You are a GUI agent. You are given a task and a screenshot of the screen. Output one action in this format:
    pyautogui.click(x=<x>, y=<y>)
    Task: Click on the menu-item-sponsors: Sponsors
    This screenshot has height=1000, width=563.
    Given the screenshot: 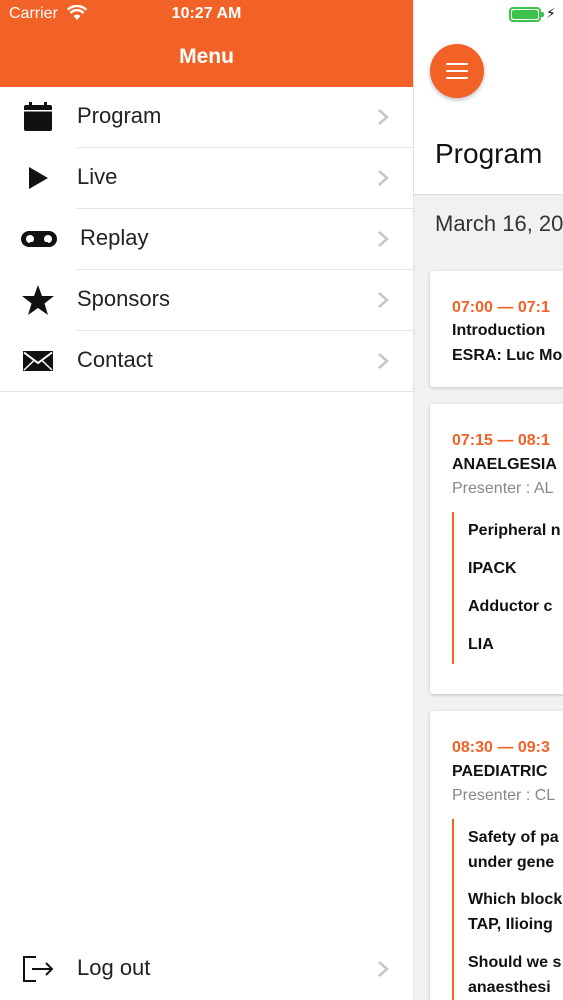 What is the action you would take?
    pyautogui.click(x=206, y=300)
    